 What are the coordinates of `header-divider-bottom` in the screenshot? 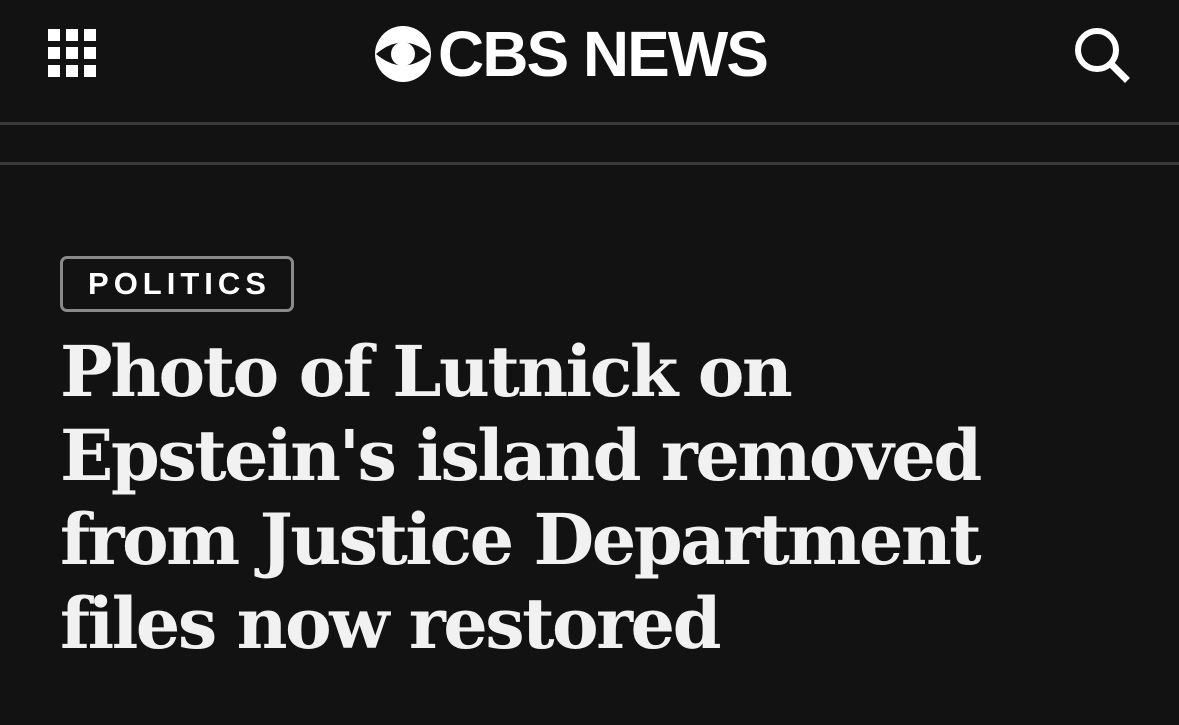 It's located at (589, 163).